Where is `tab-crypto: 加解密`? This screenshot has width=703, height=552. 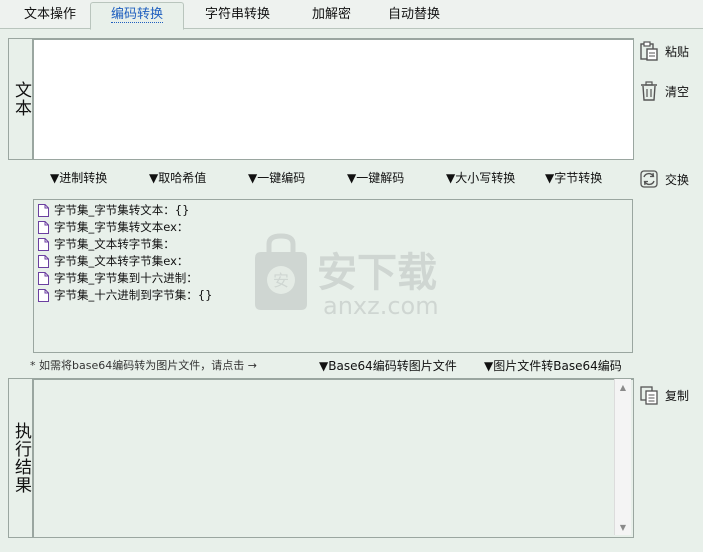
tab-crypto: 加解密 is located at coordinates (331, 15).